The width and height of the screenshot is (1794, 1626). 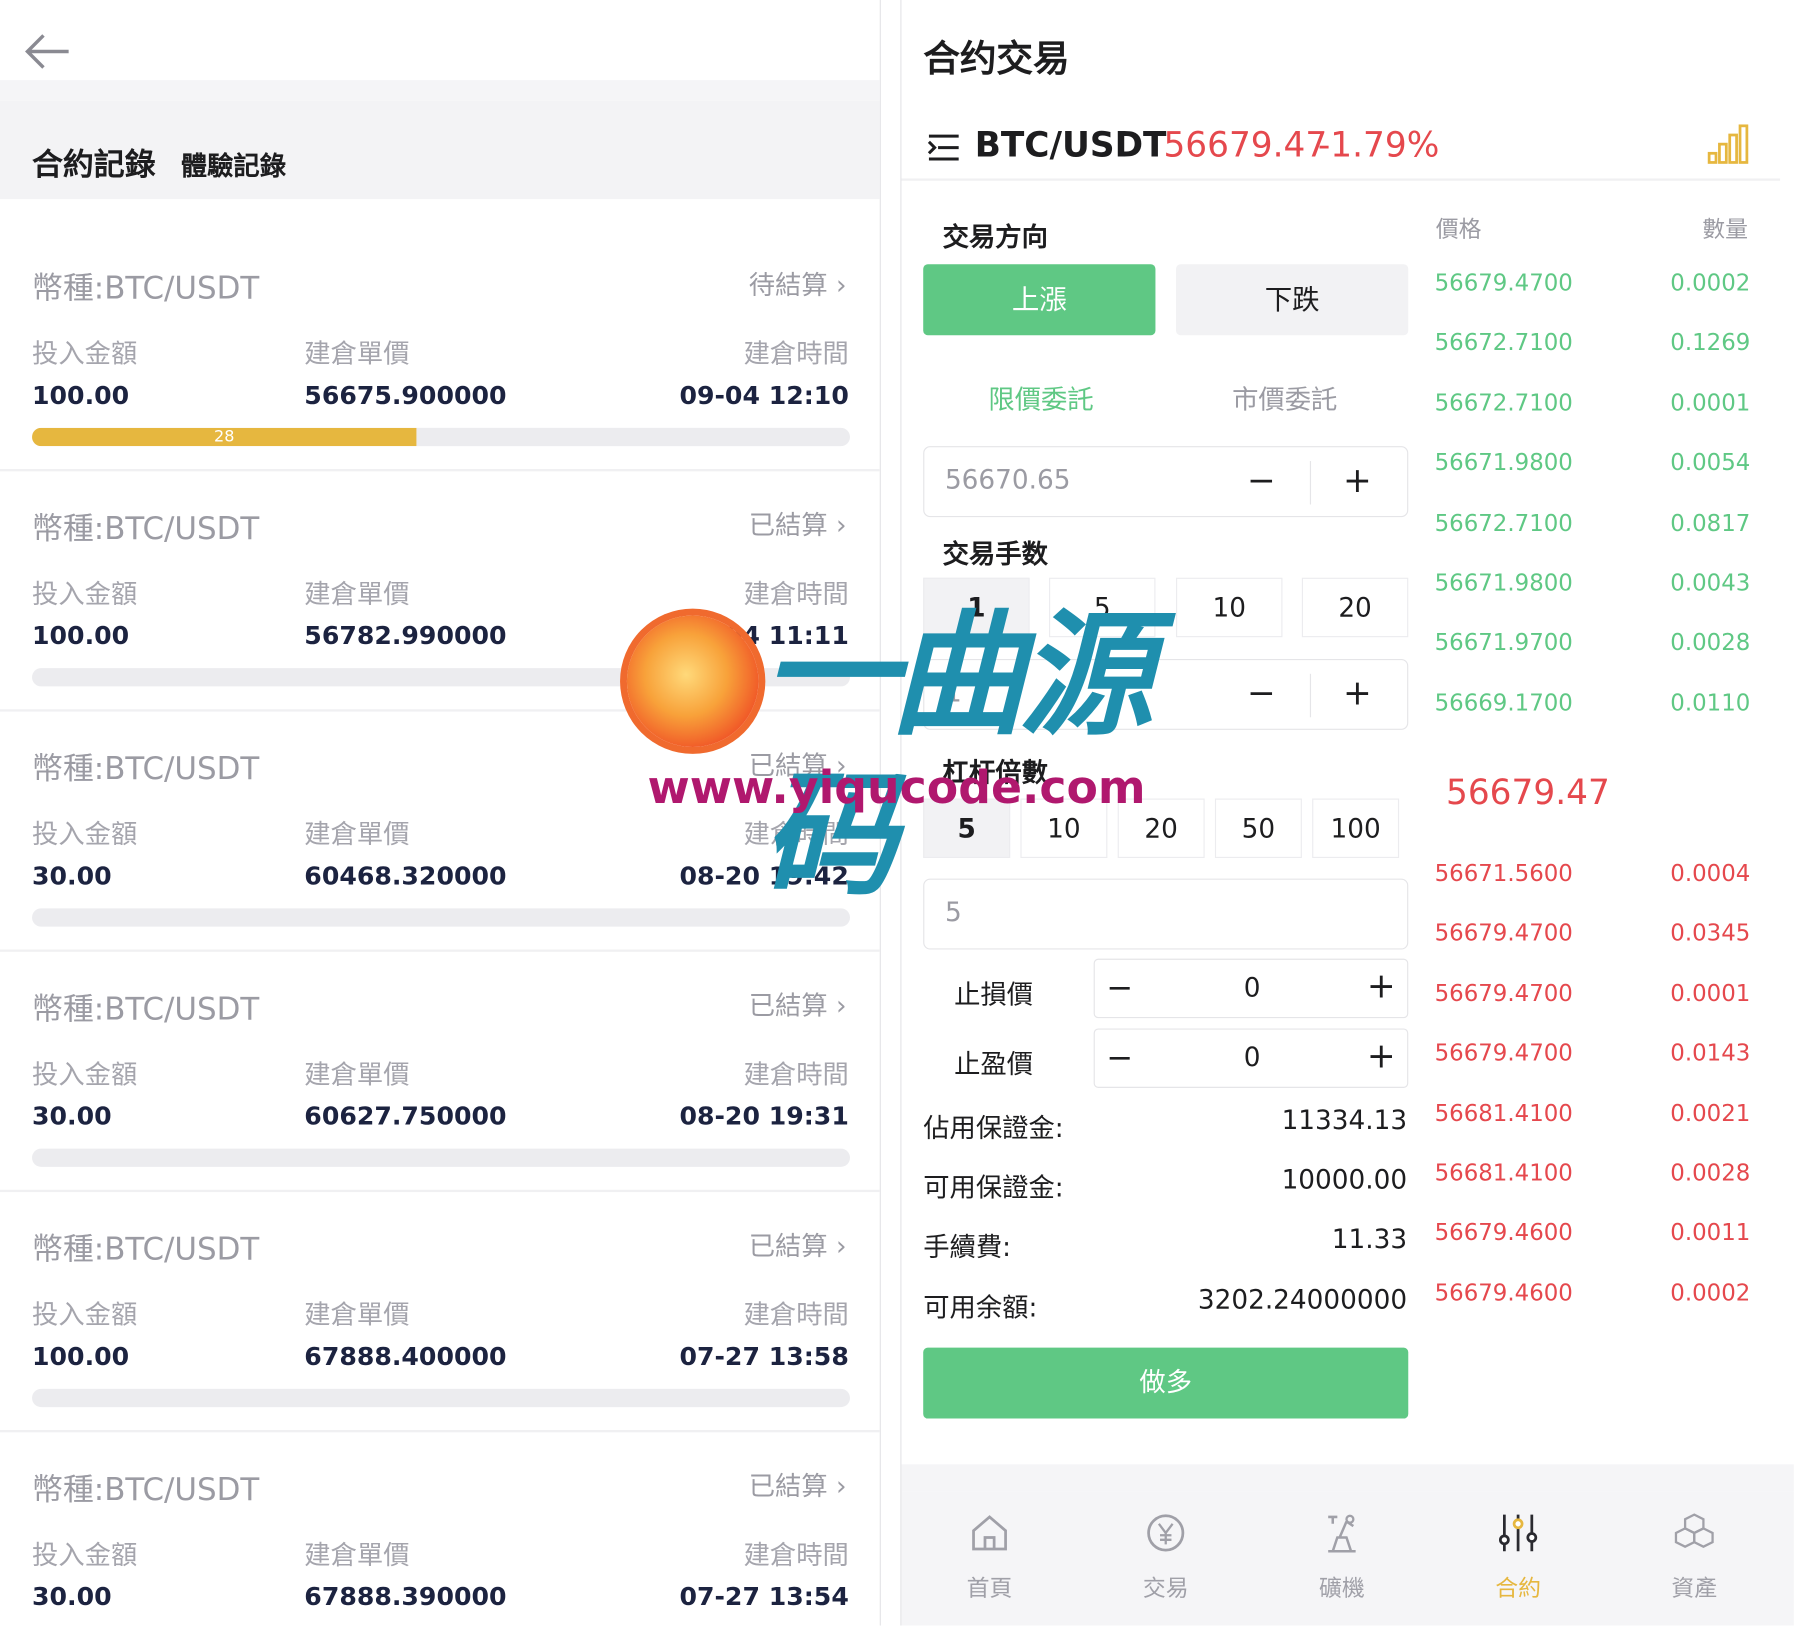 I want to click on leverage-option: 50, so click(x=1258, y=828).